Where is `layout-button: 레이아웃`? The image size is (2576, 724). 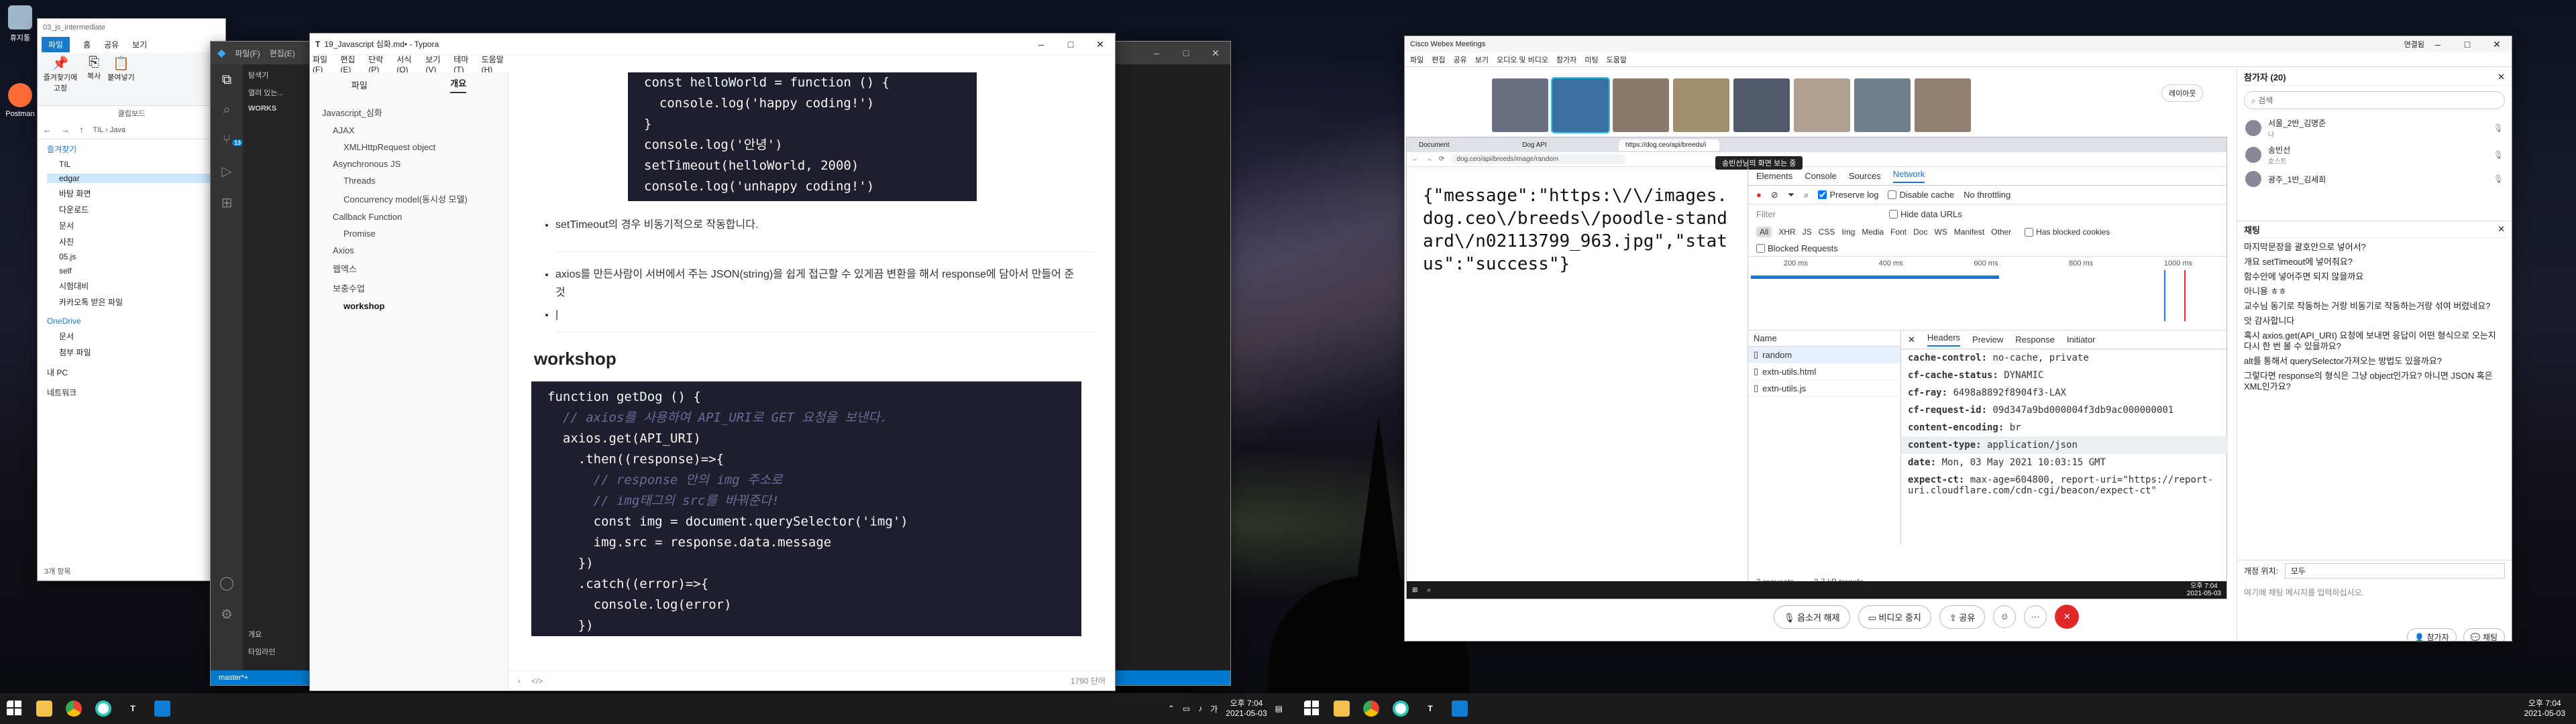 layout-button: 레이아웃 is located at coordinates (2182, 93).